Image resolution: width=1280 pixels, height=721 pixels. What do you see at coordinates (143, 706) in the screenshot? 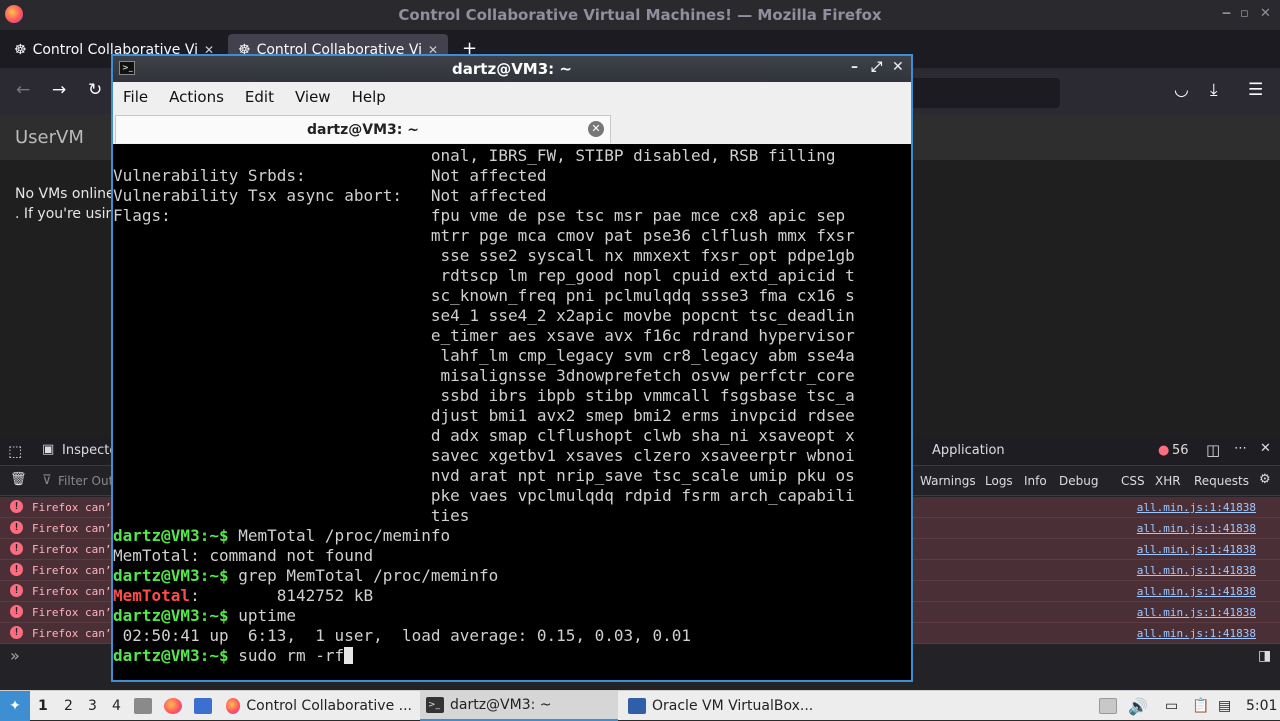
I see `file-manager-icon` at bounding box center [143, 706].